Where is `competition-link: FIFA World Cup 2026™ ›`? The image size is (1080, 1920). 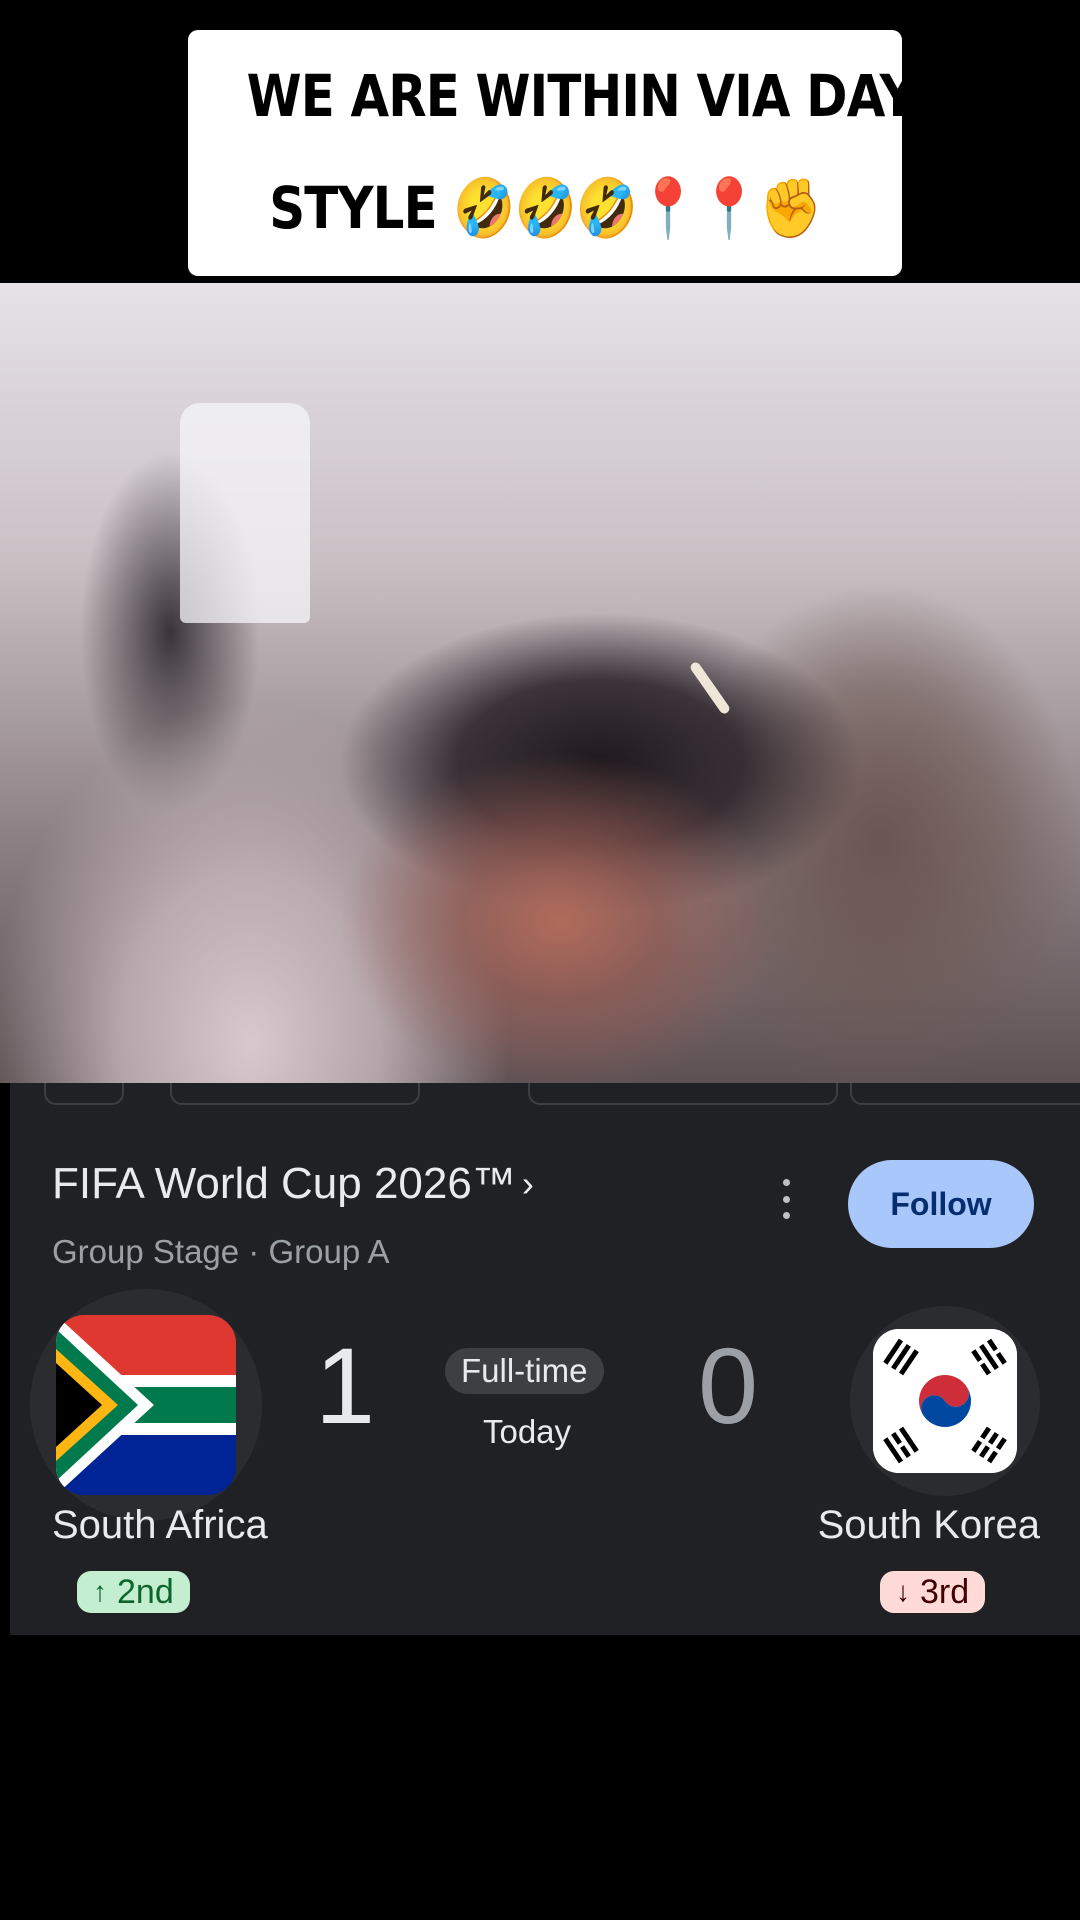
competition-link: FIFA World Cup 2026™ › is located at coordinates (293, 1184).